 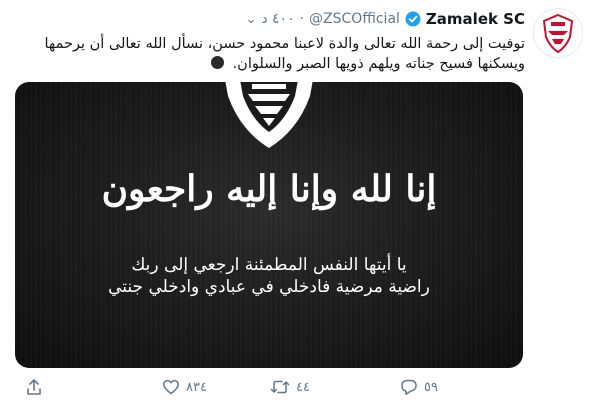 What do you see at coordinates (354, 19) in the screenshot?
I see `user-handle: @ZSCOfficial` at bounding box center [354, 19].